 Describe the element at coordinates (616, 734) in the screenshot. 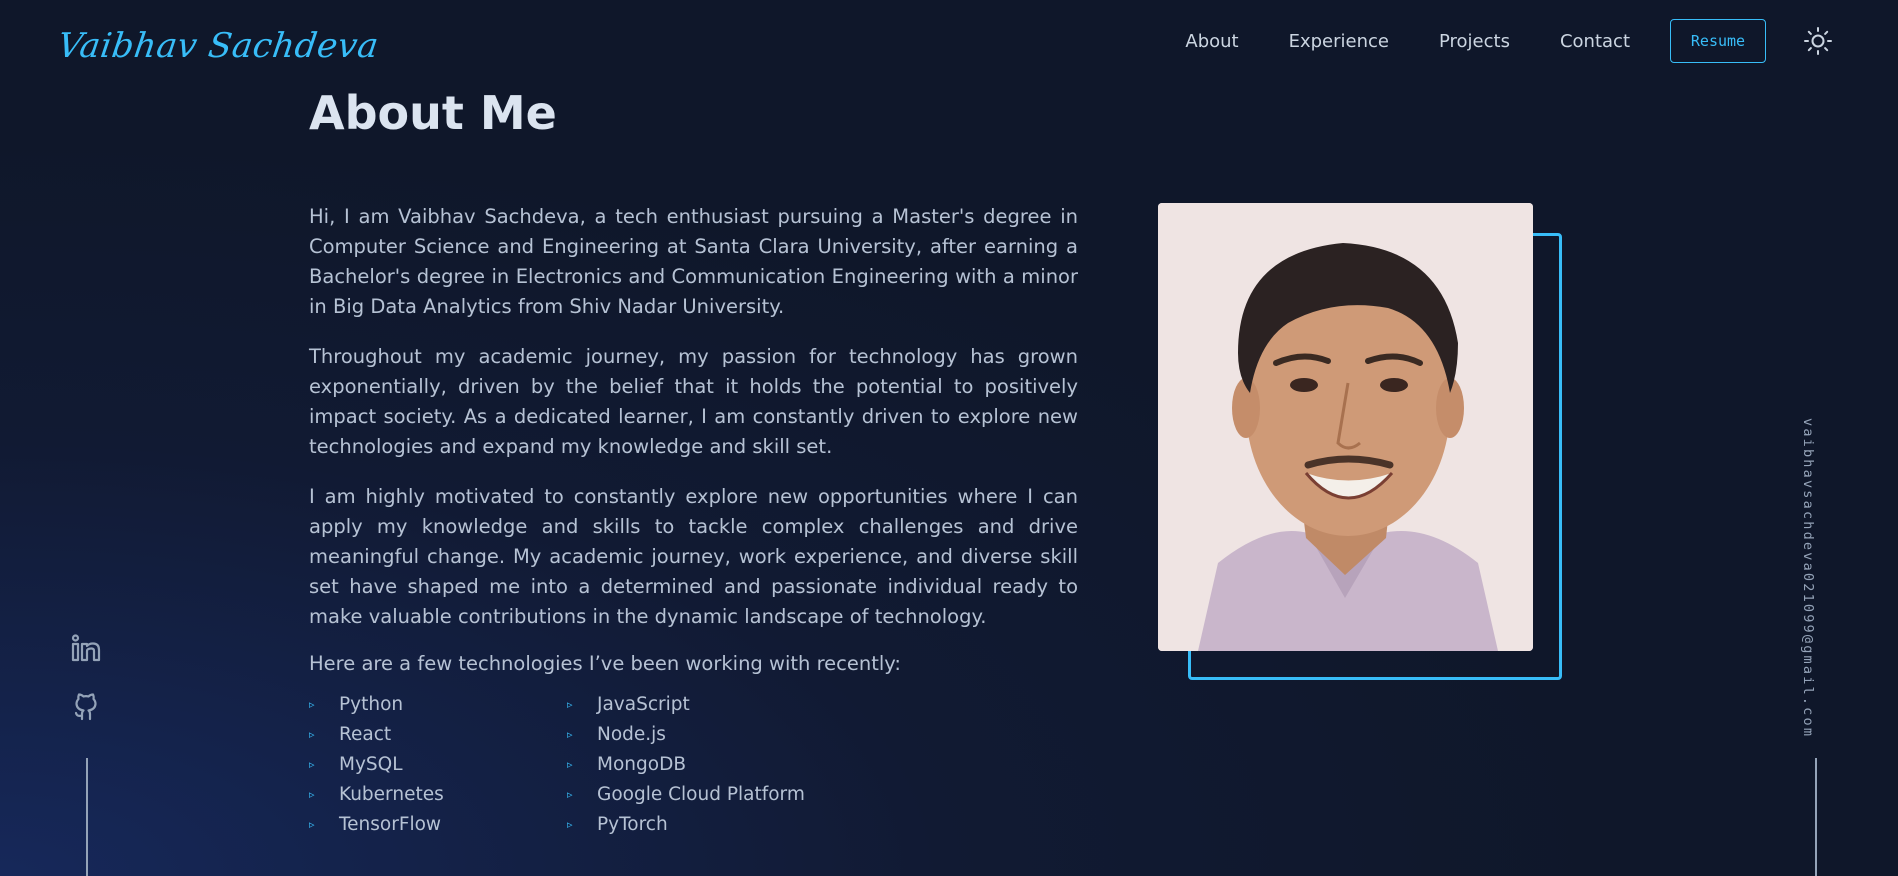

I see `tech-item: ▹ Node.js` at that location.